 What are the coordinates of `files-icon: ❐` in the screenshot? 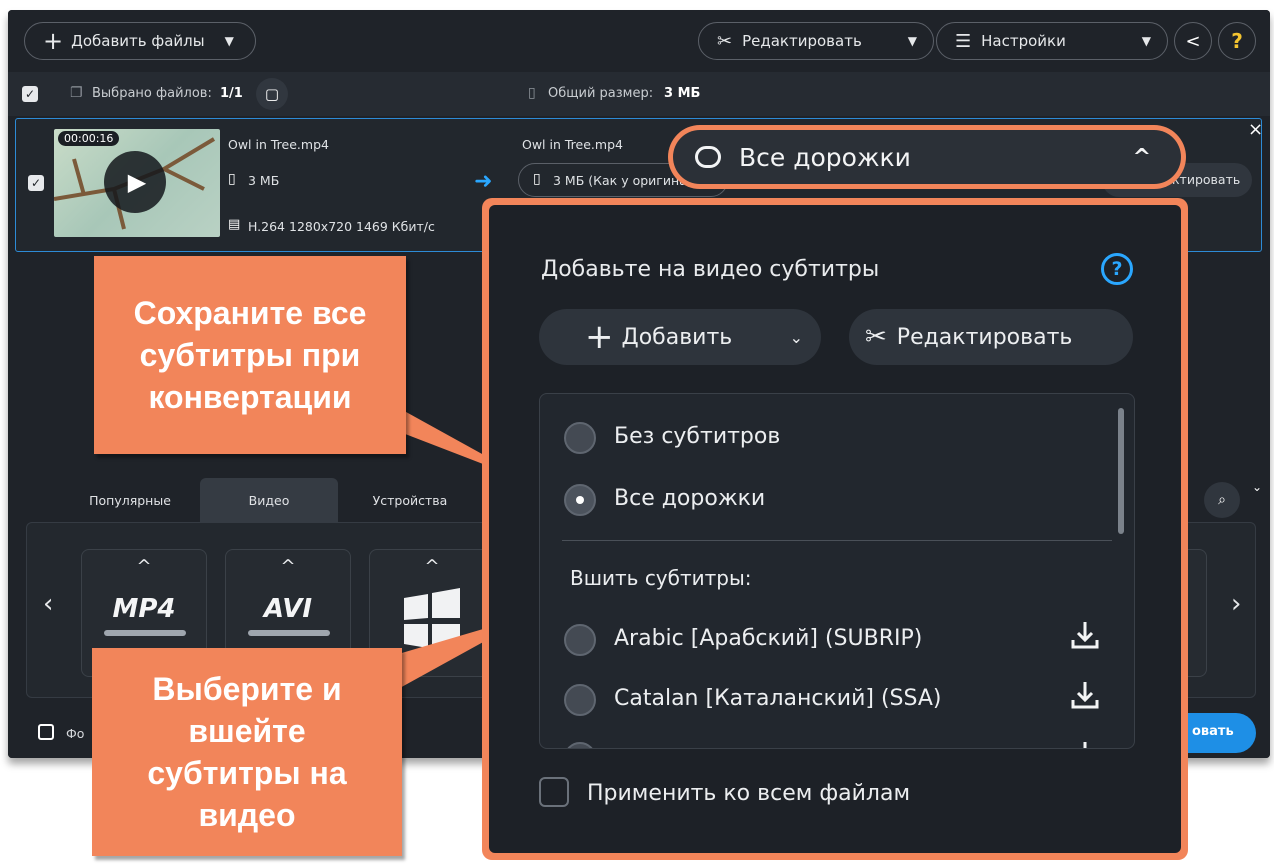 It's located at (76, 93).